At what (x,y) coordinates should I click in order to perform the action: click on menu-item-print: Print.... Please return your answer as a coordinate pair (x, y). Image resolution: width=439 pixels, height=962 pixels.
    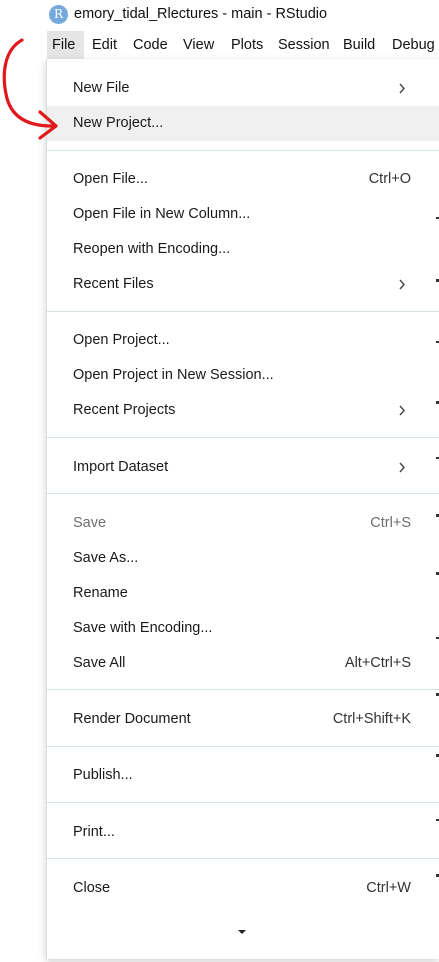
    Looking at the image, I should click on (243, 832).